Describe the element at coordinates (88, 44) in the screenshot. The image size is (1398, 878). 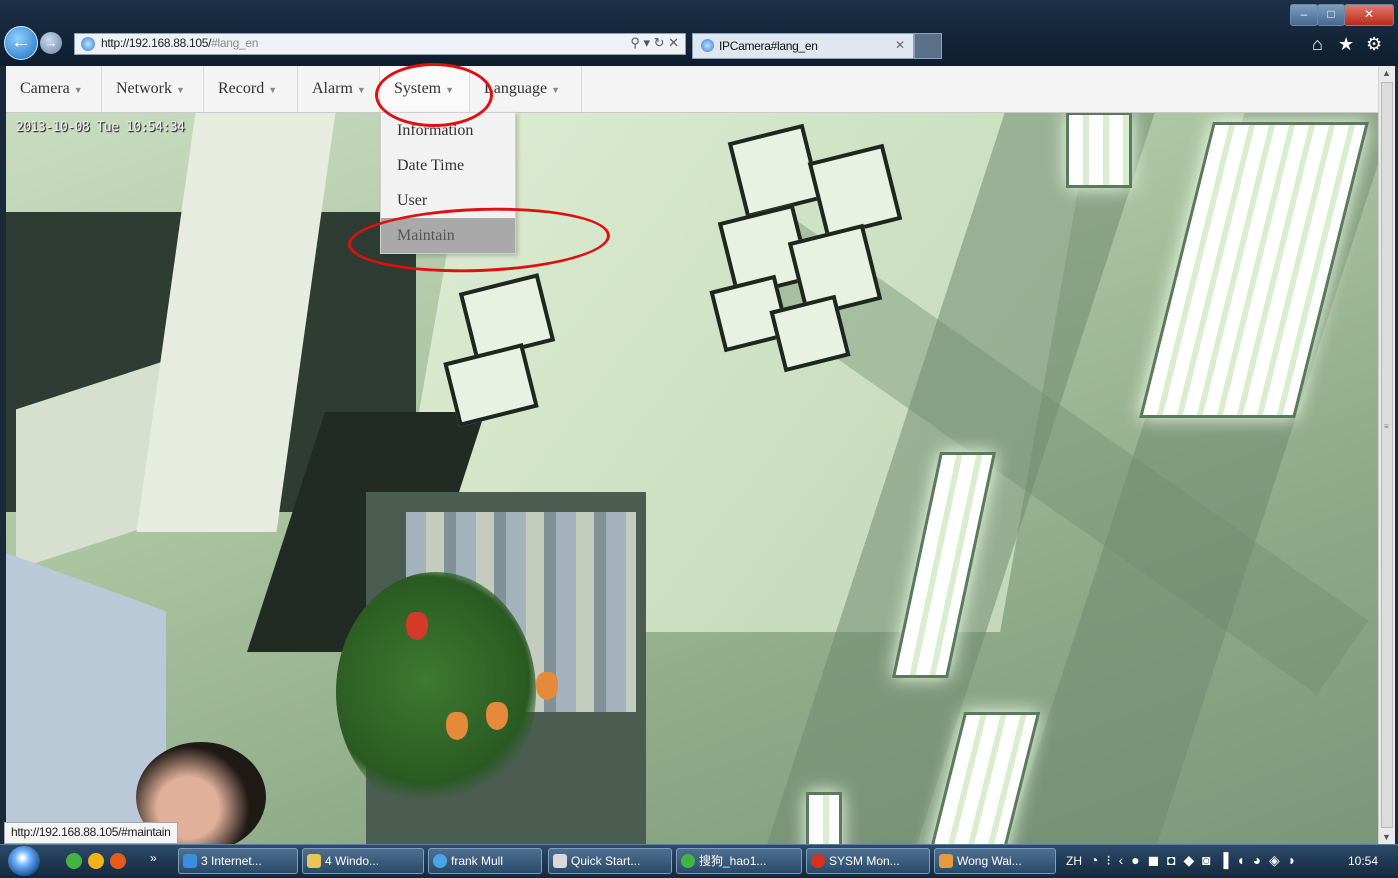
I see `page-icon` at that location.